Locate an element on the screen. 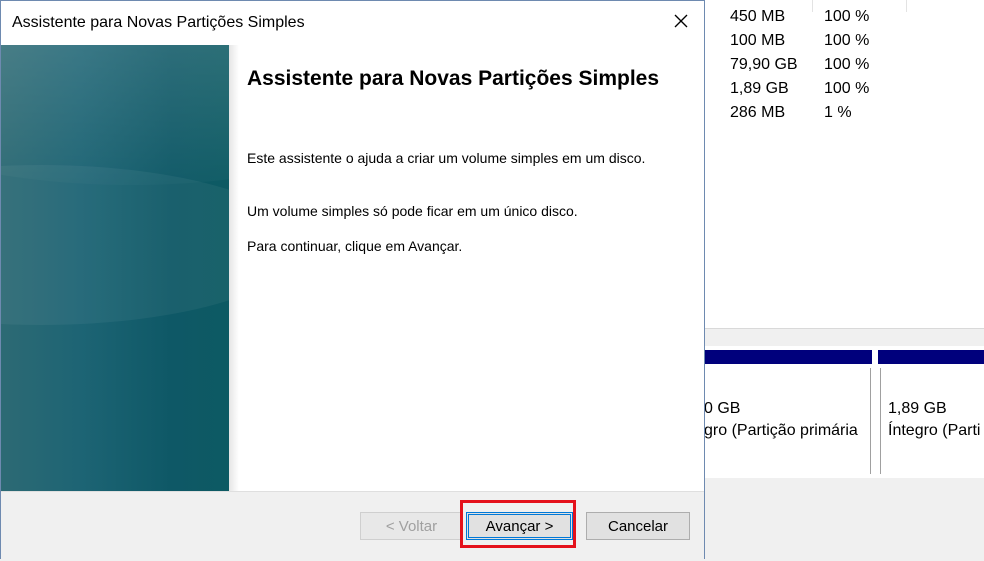 This screenshot has height=561, width=984. partition-size: 0 GB is located at coordinates (722, 408).